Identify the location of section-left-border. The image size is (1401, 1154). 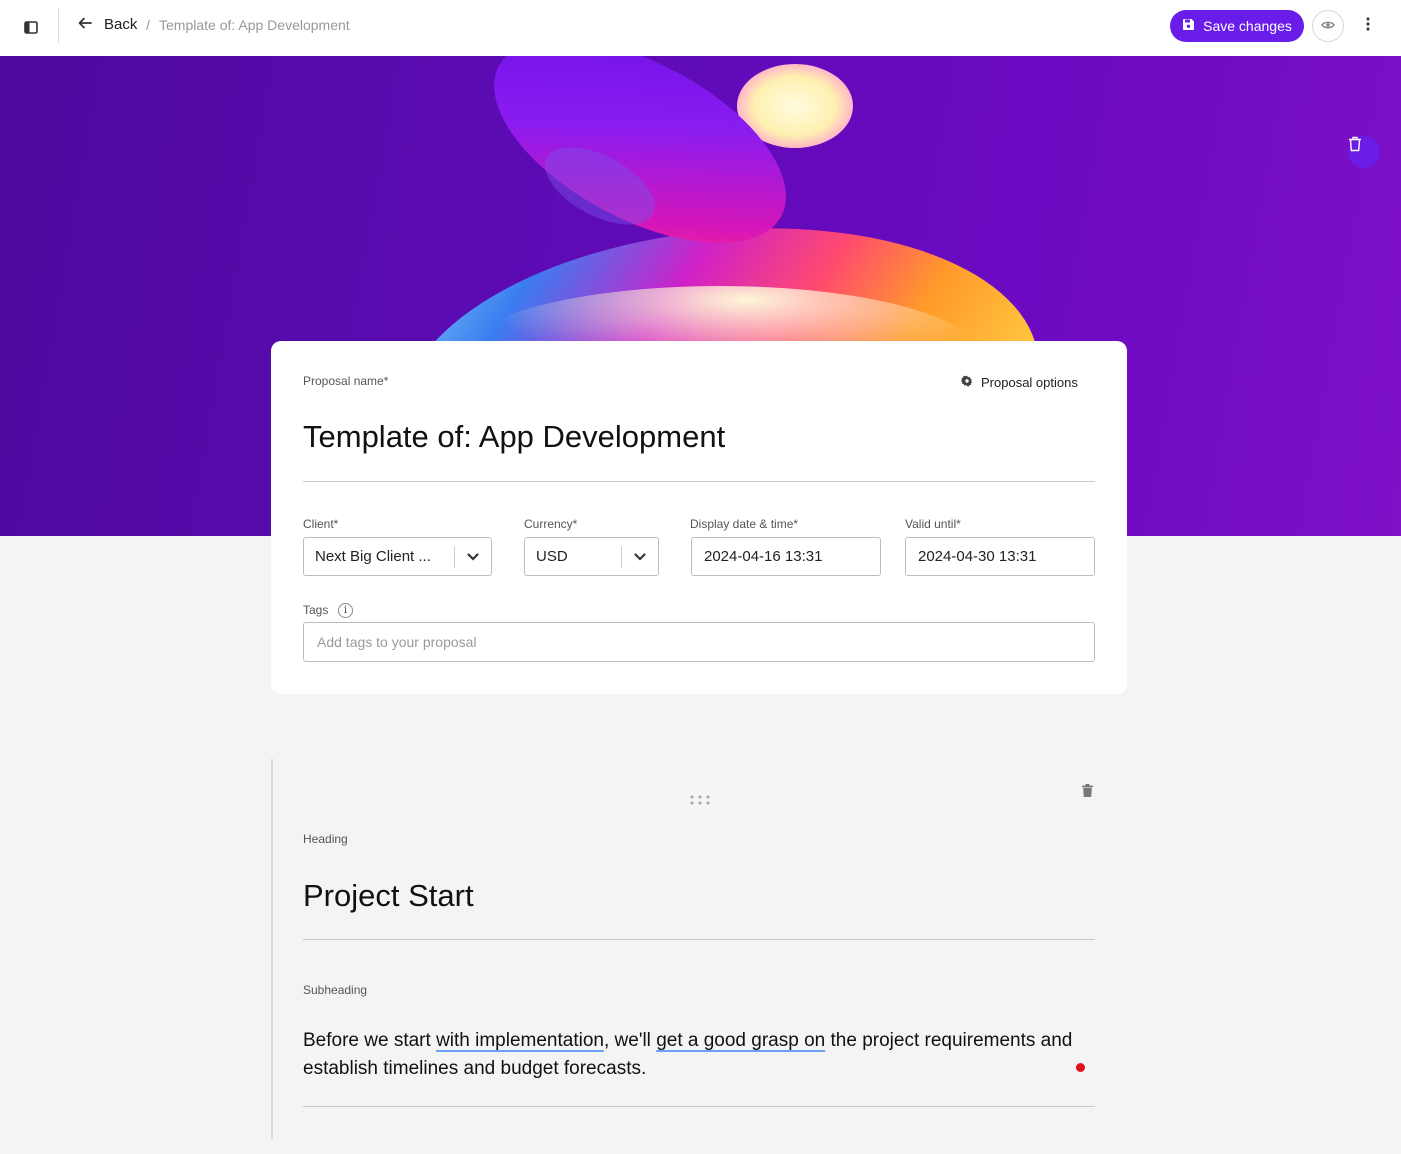
(272, 949).